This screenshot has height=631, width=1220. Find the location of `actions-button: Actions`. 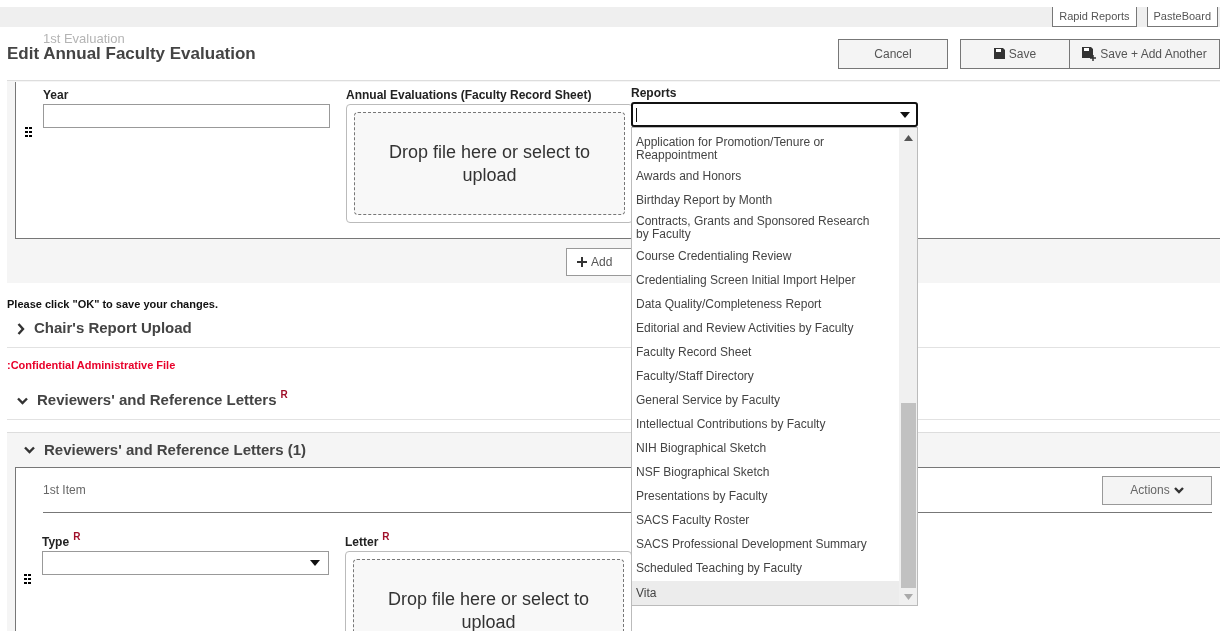

actions-button: Actions is located at coordinates (1157, 490).